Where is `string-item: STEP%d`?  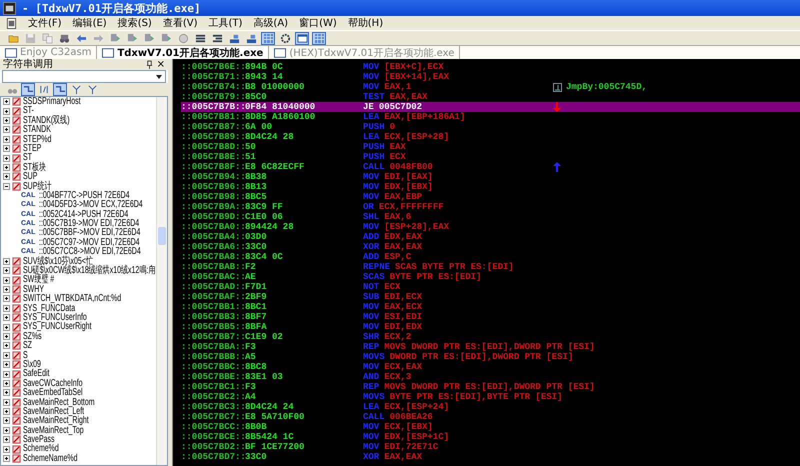 string-item: STEP%d is located at coordinates (37, 139).